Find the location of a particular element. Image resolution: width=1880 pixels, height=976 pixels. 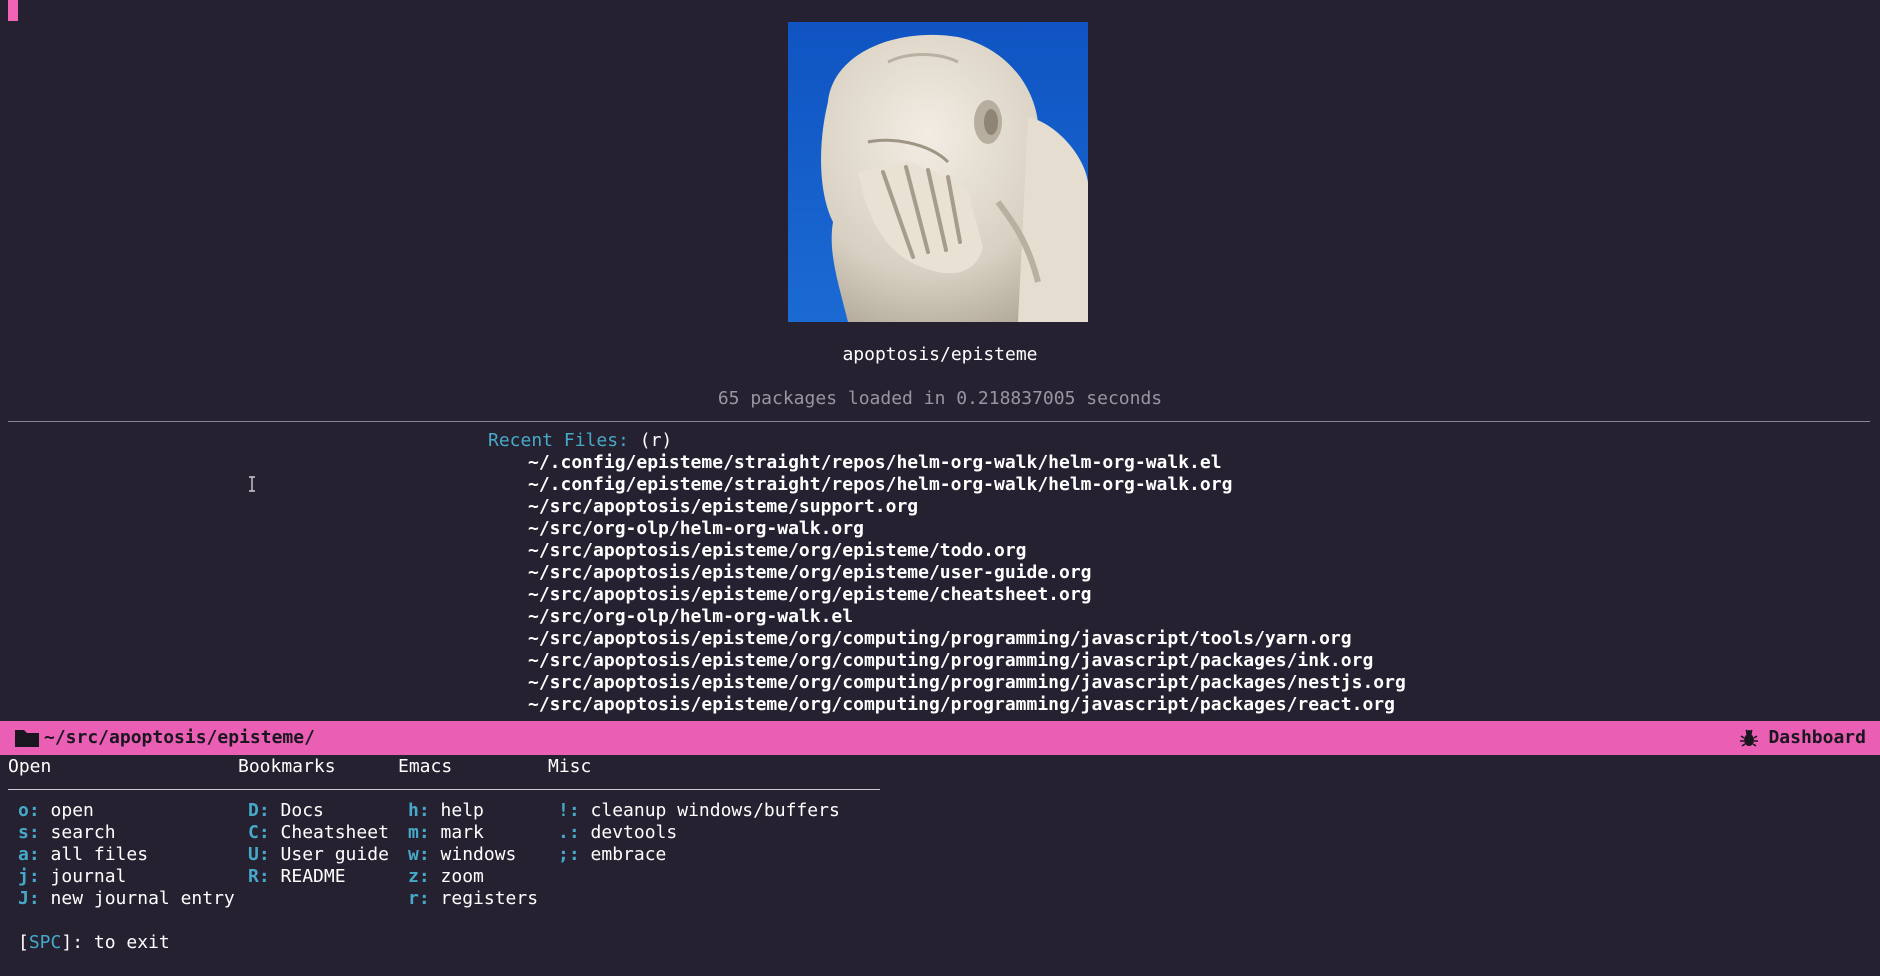

which-key-item-journal: j: journal is located at coordinates (126, 877).